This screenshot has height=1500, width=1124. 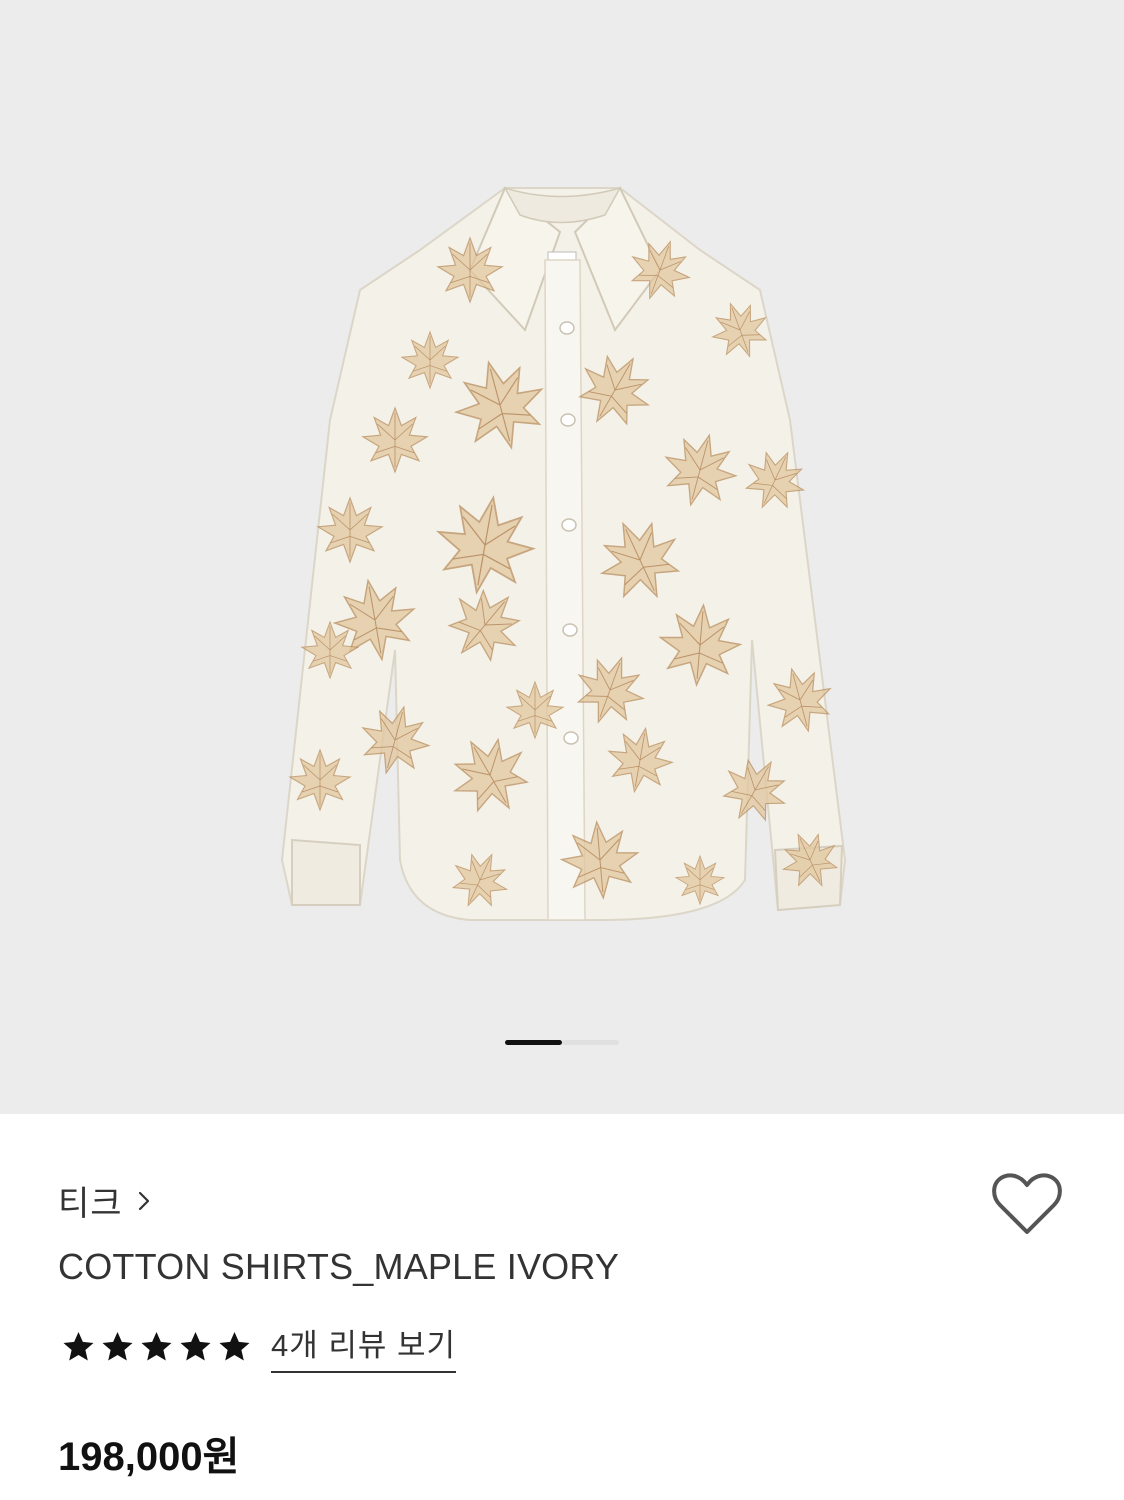 I want to click on product-name: COTTON SHIRTS_MAPLE IVORY, so click(x=339, y=1266).